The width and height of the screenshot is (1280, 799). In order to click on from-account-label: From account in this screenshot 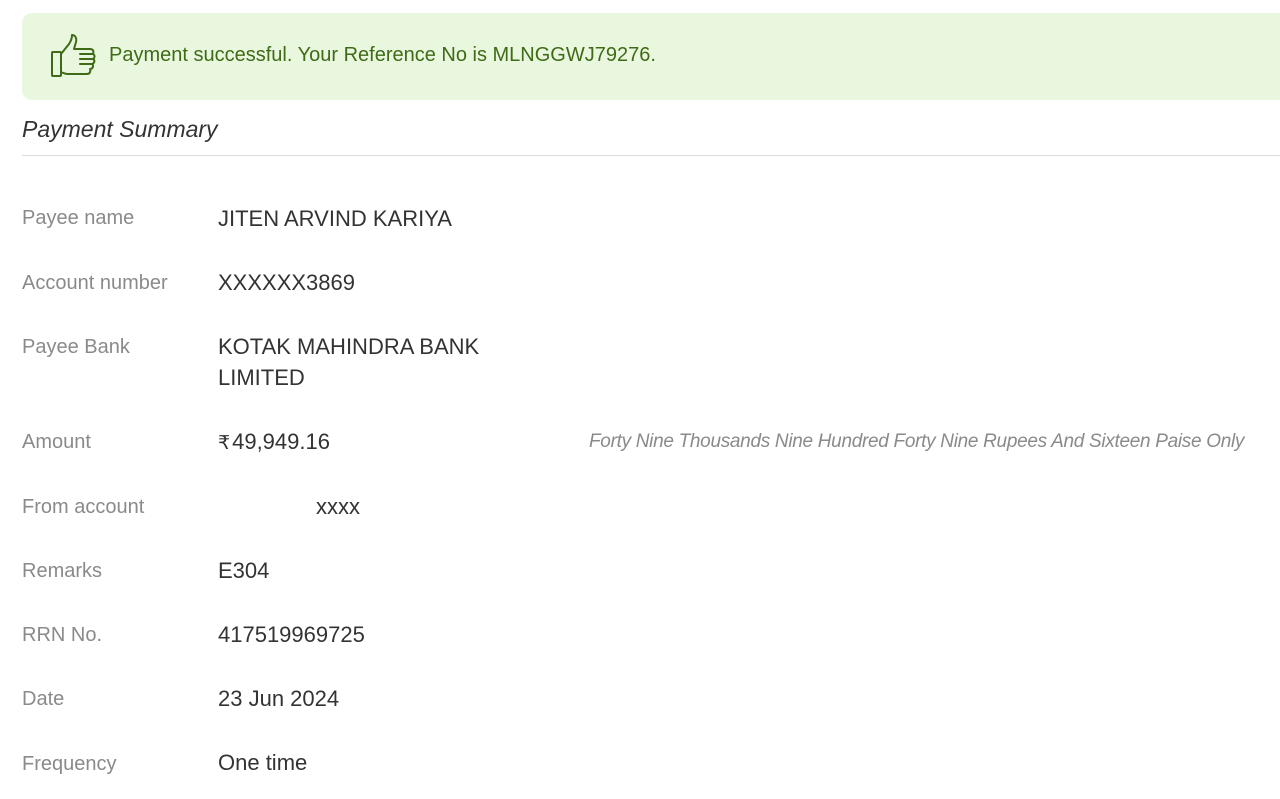, I will do `click(83, 507)`.